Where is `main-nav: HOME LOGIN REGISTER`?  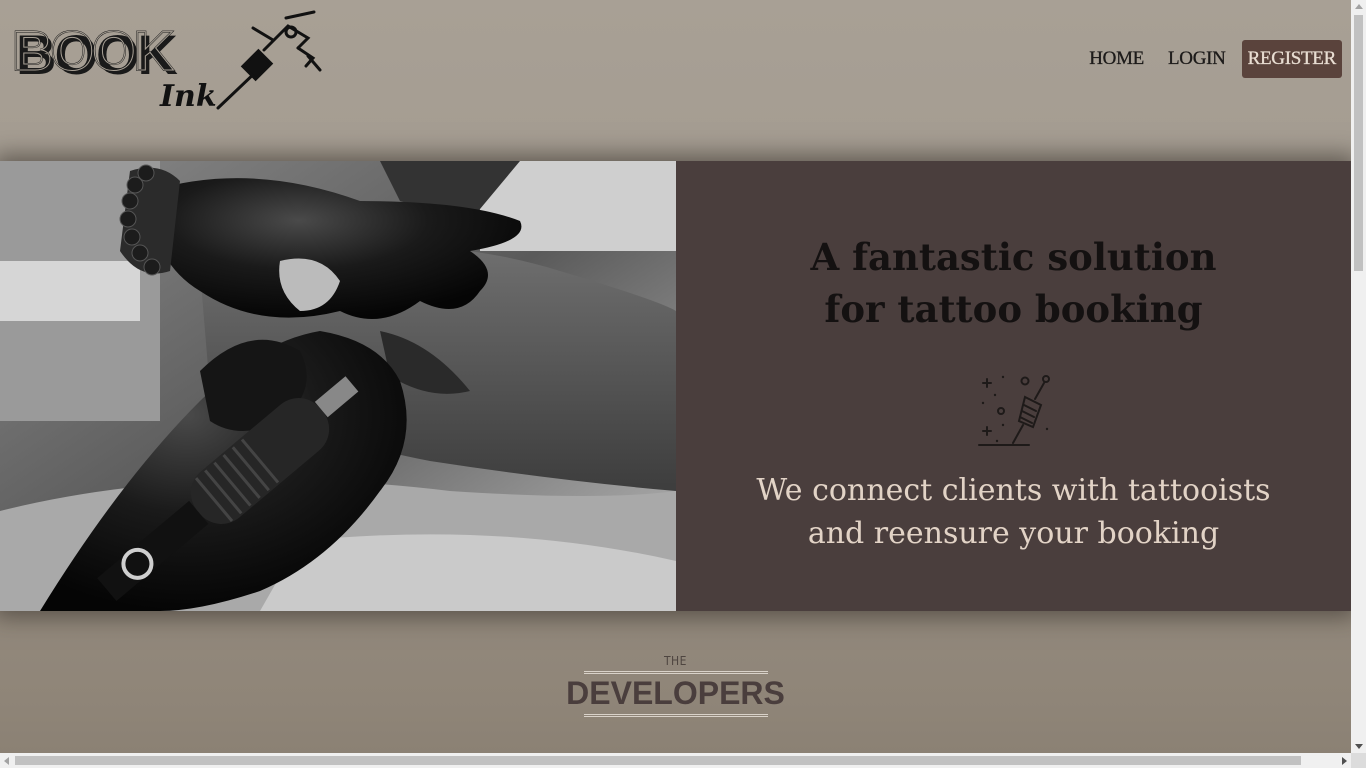 main-nav: HOME LOGIN REGISTER is located at coordinates (1209, 59).